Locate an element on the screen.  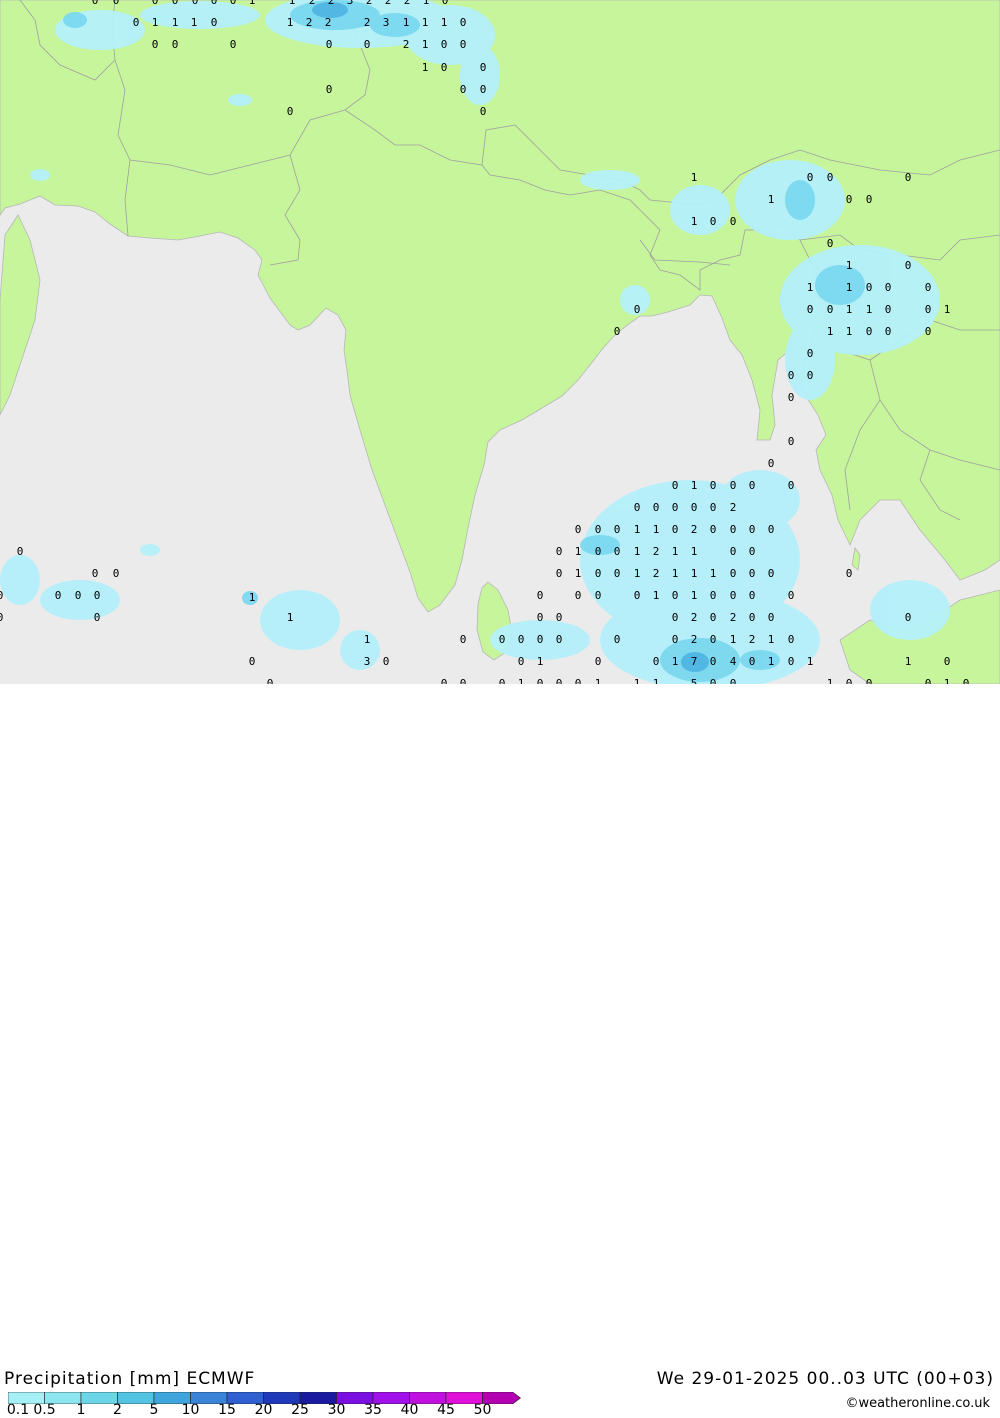
legend-tick-label: 5 is located at coordinates (154, 1410).